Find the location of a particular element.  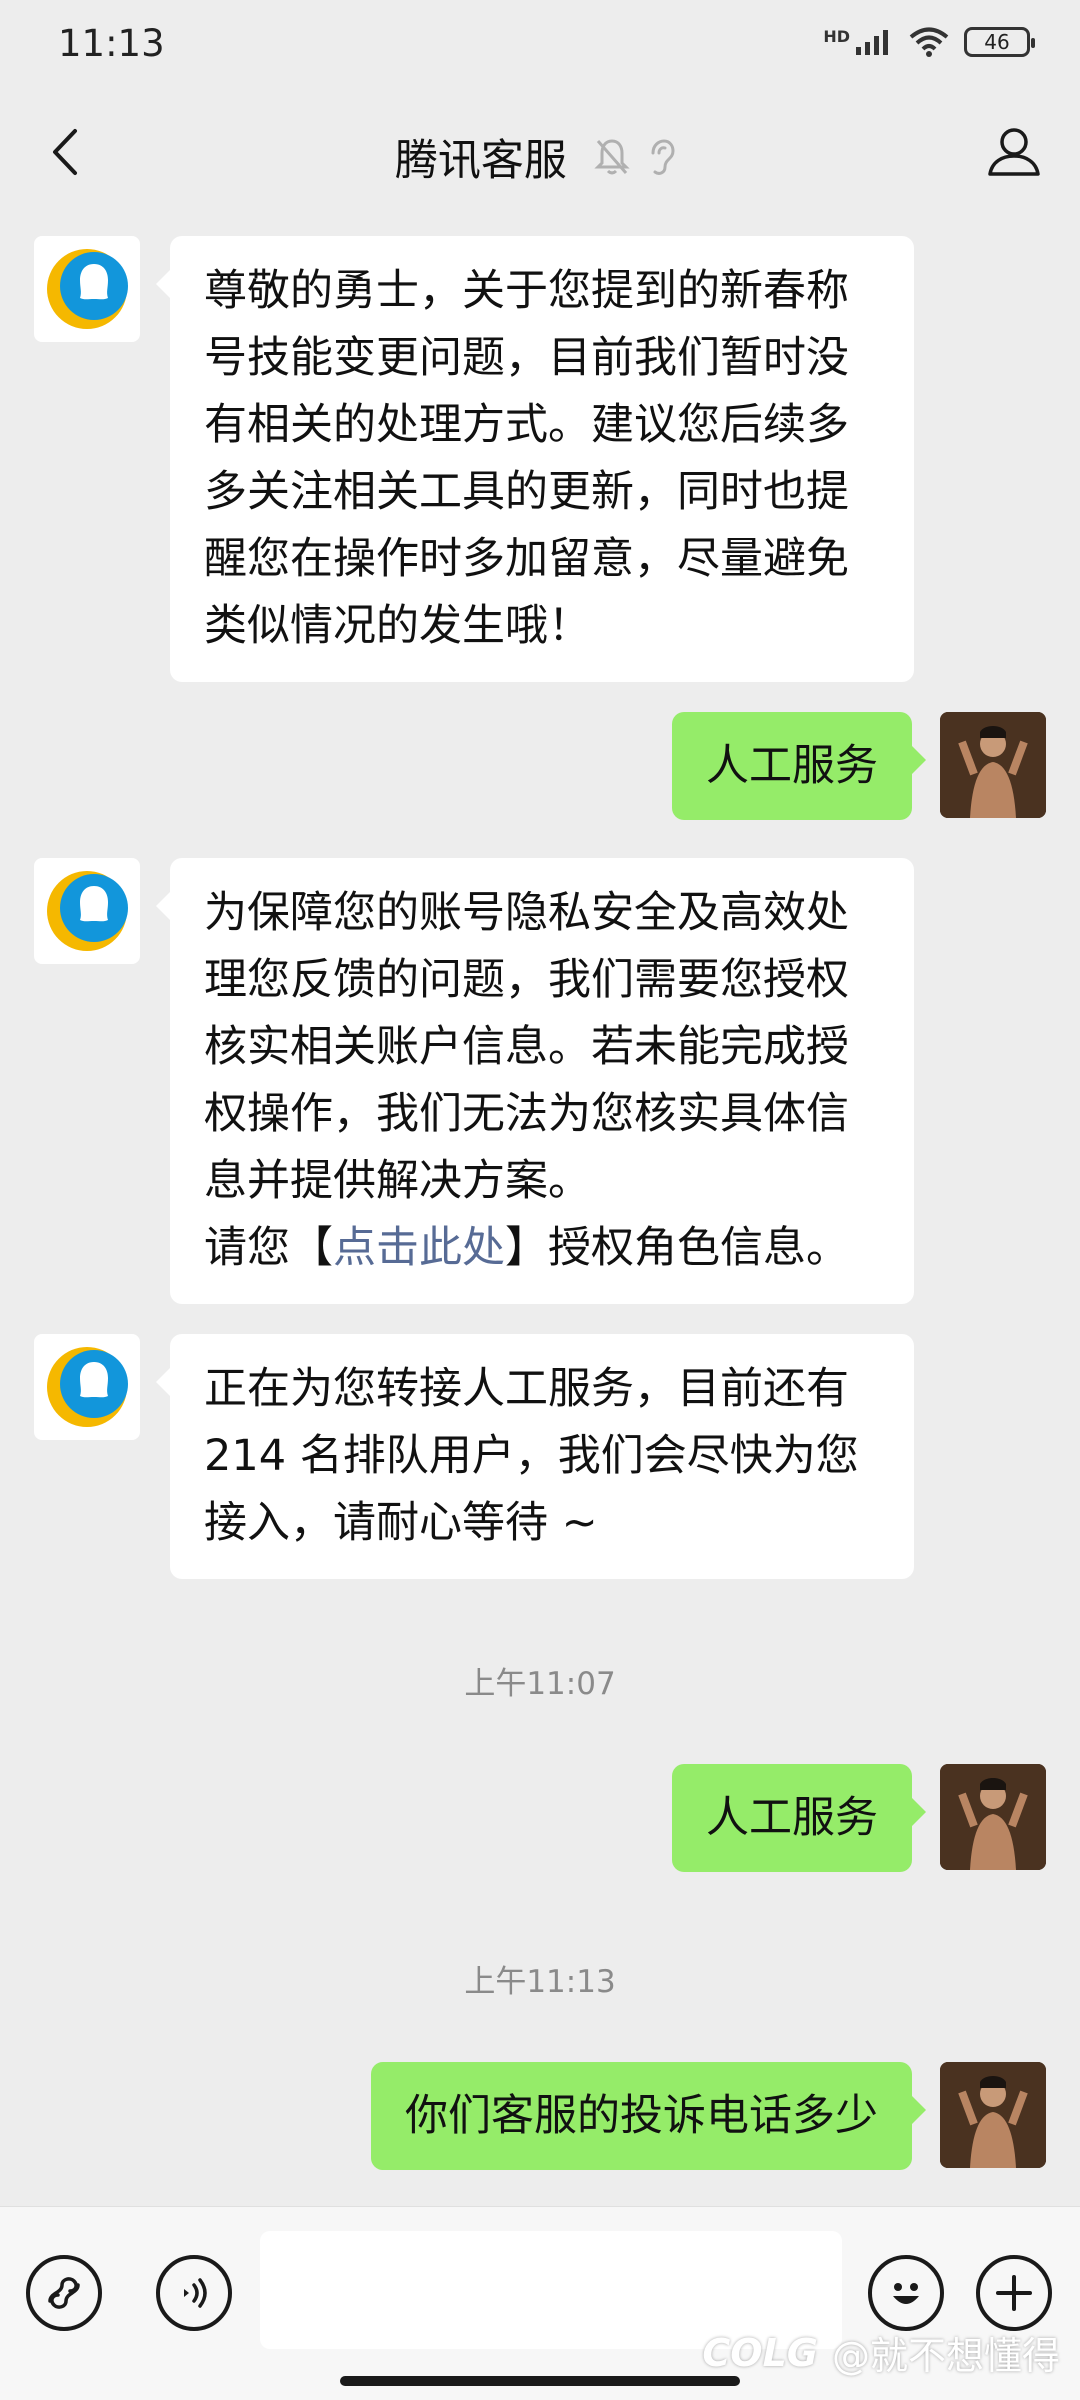

title-wrap: 腾讯客服 is located at coordinates (540, 157).